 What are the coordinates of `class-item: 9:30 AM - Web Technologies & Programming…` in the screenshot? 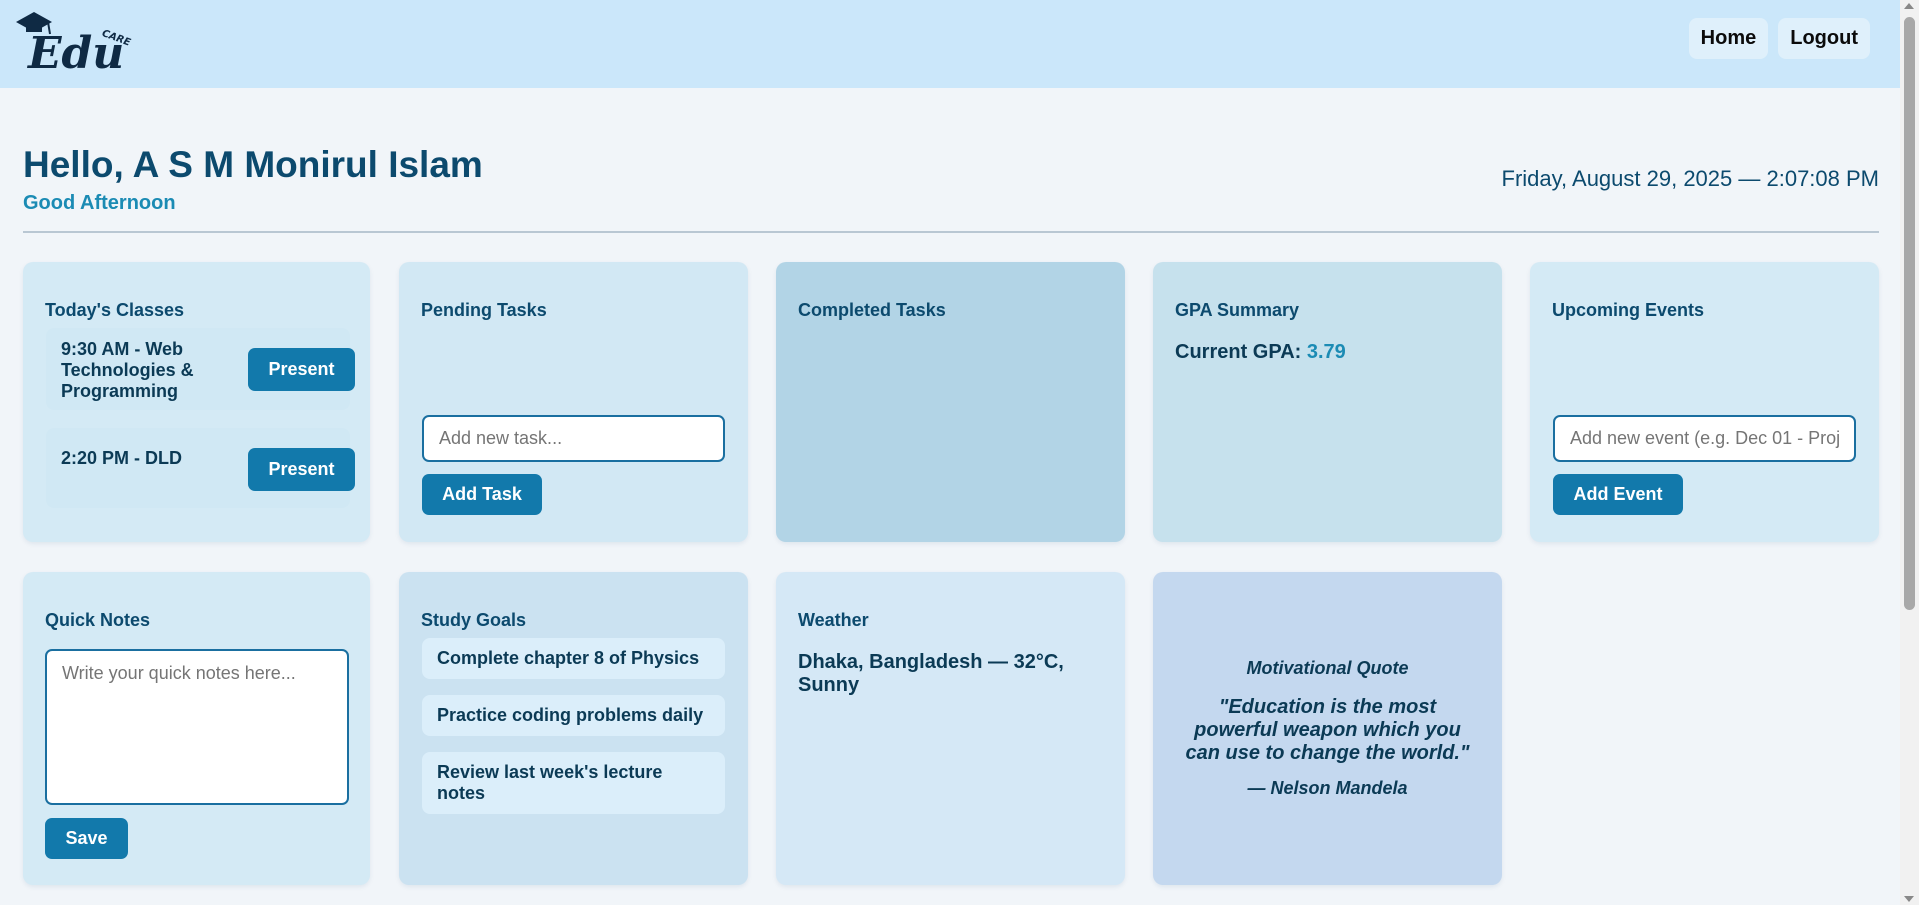 It's located at (200, 369).